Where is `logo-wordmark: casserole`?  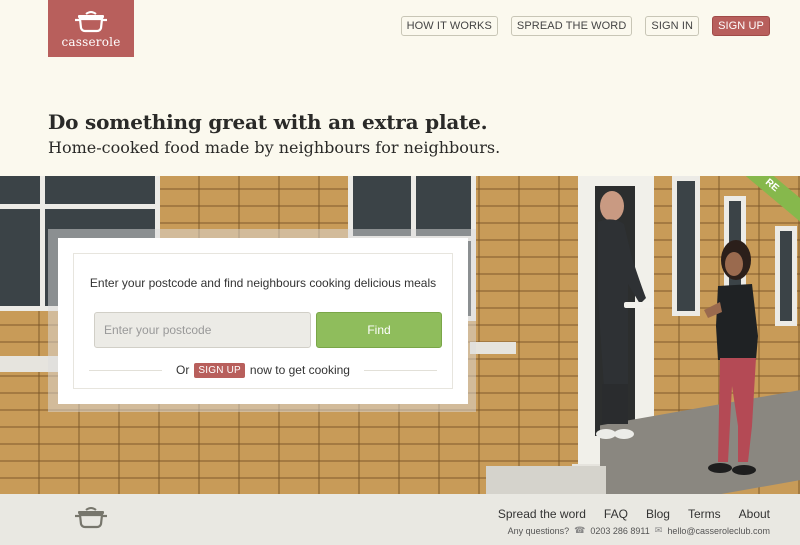 logo-wordmark: casserole is located at coordinates (91, 42).